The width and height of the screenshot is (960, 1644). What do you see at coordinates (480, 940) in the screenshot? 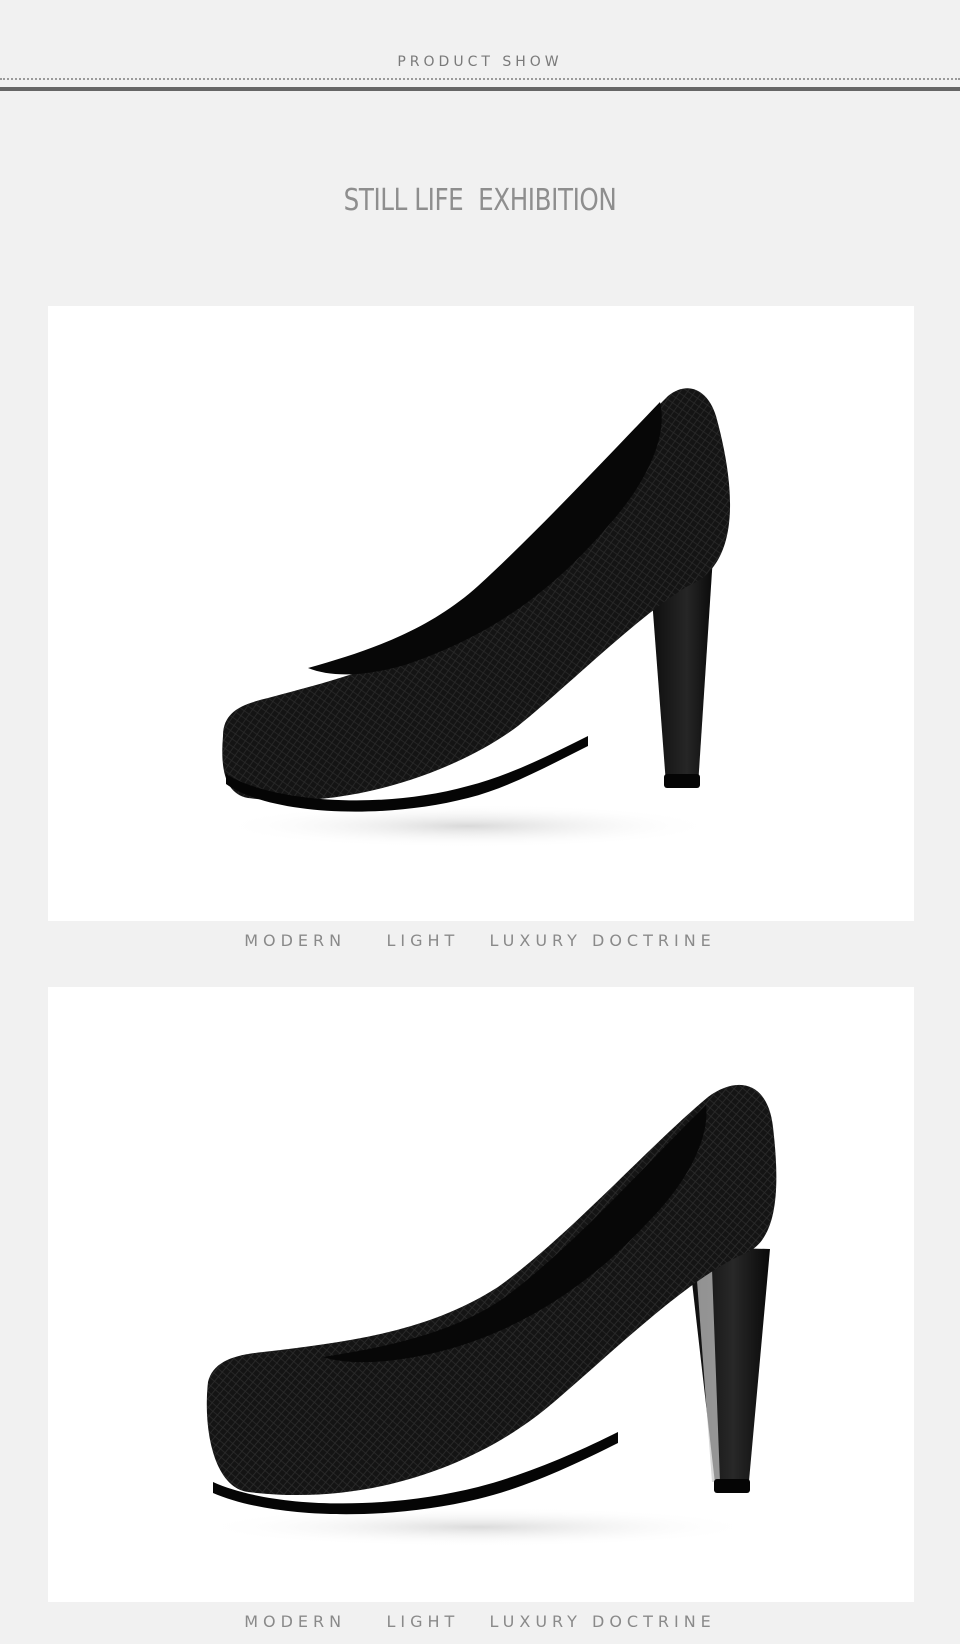
I see `caption-1: MODERN LIGHT LUXURY DOCTRINE` at bounding box center [480, 940].